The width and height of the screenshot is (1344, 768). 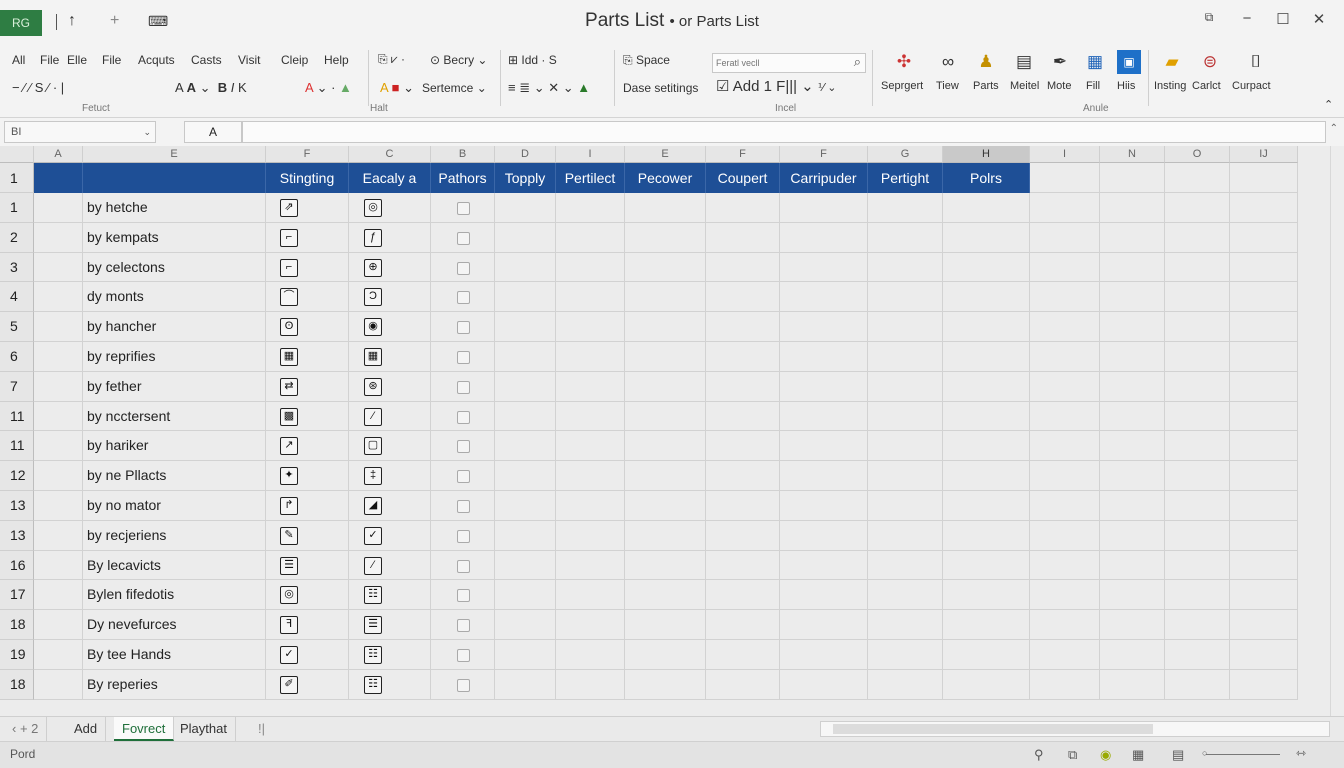 I want to click on format-tools: − ⁄ ⁄ S ∕ · |, so click(x=38, y=87).